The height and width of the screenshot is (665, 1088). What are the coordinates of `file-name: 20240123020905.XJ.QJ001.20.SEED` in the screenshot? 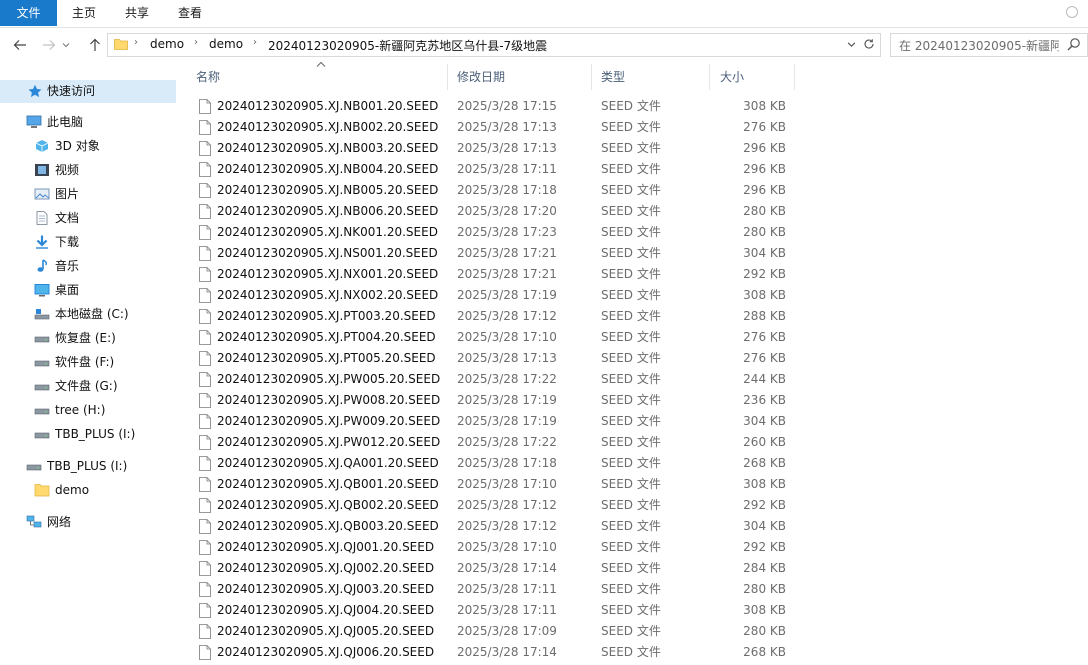 It's located at (326, 547).